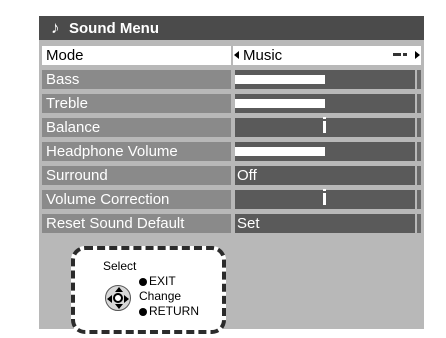 The image size is (446, 338). Describe the element at coordinates (280, 151) in the screenshot. I see `headphone-volume-level-bar` at that location.